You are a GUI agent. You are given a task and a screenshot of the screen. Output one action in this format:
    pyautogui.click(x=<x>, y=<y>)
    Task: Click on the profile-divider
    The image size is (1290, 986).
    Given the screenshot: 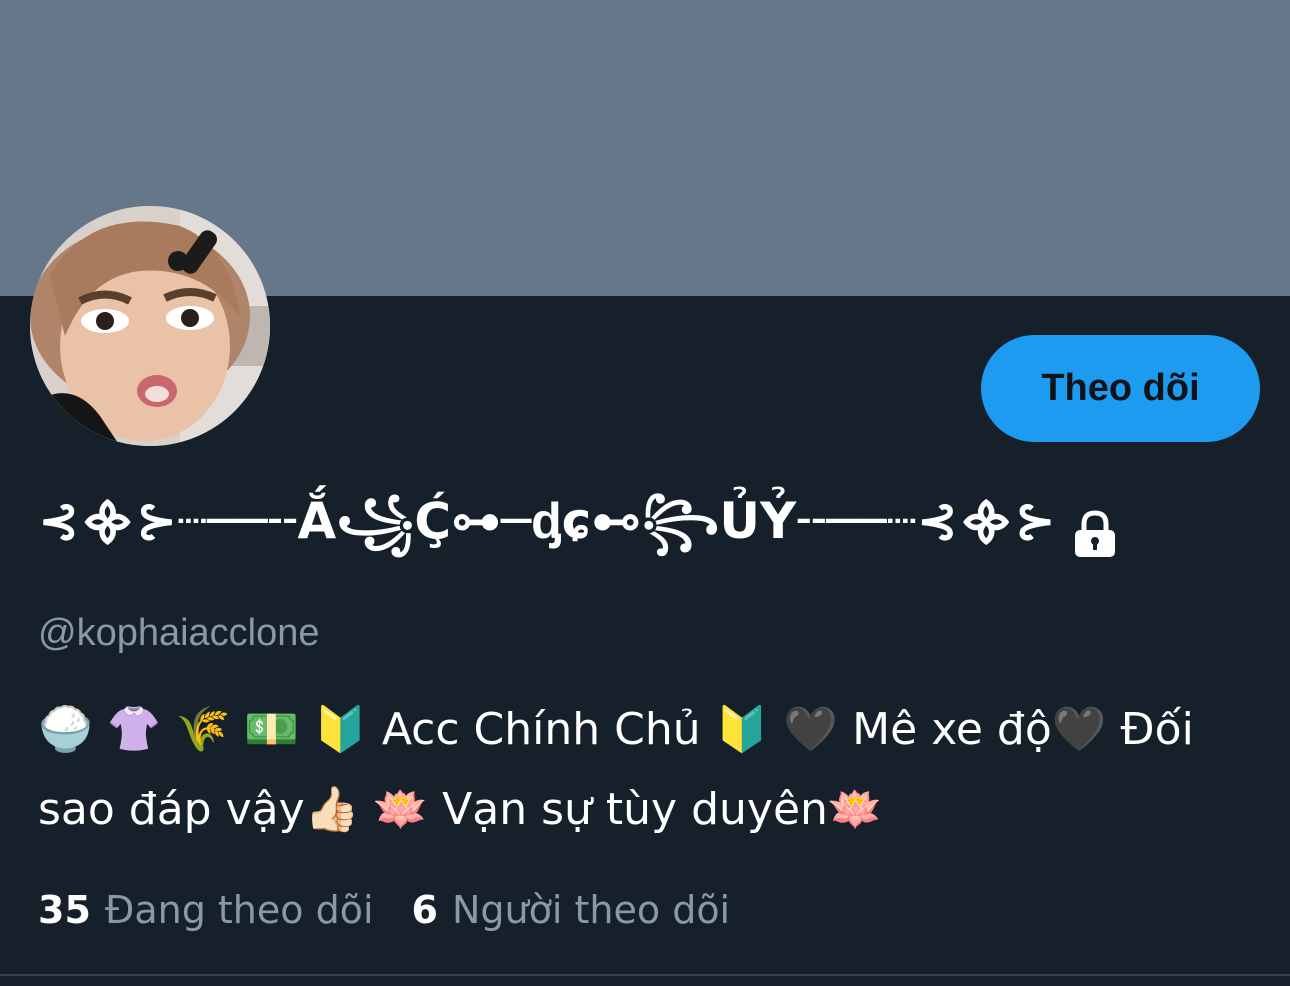 What is the action you would take?
    pyautogui.click(x=645, y=975)
    